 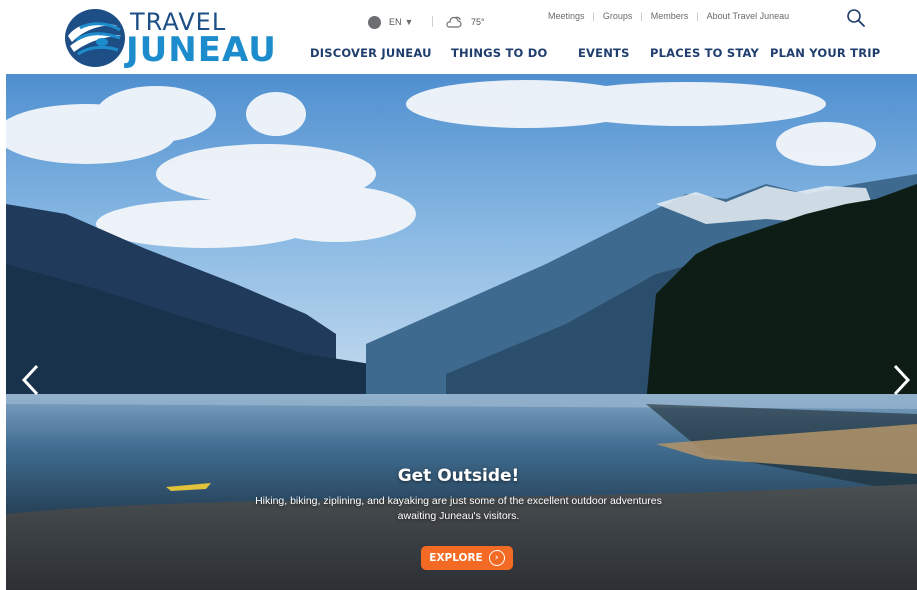 What do you see at coordinates (409, 22) in the screenshot?
I see `caret-down-icon: ▼` at bounding box center [409, 22].